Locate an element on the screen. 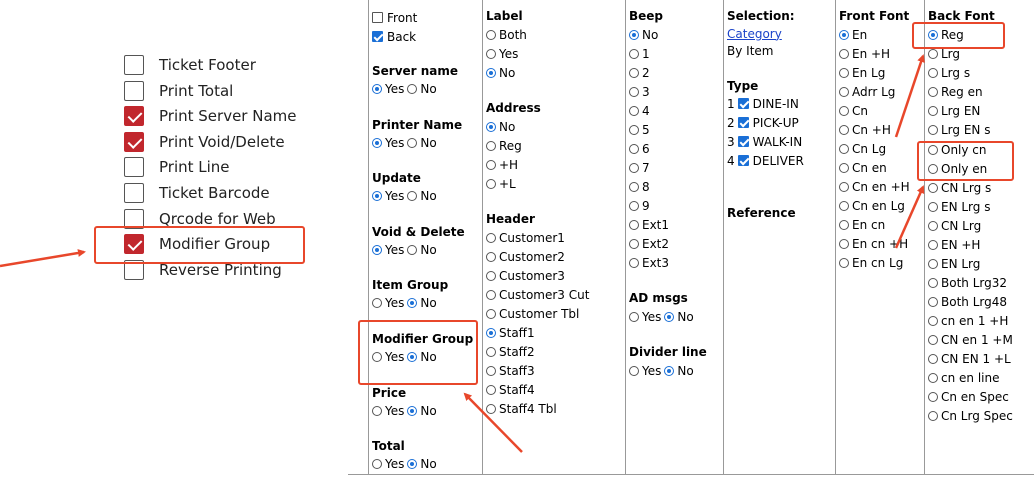  label-both: Both is located at coordinates (506, 34).